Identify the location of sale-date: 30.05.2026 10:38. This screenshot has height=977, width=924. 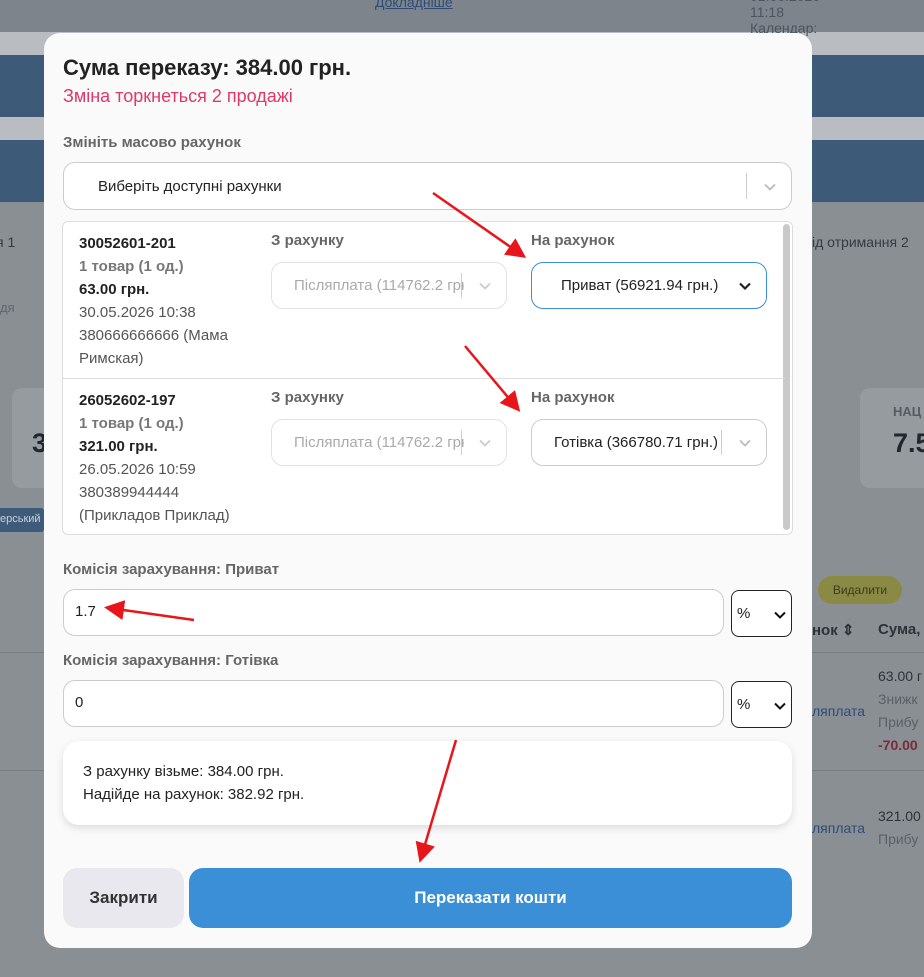
(137, 312).